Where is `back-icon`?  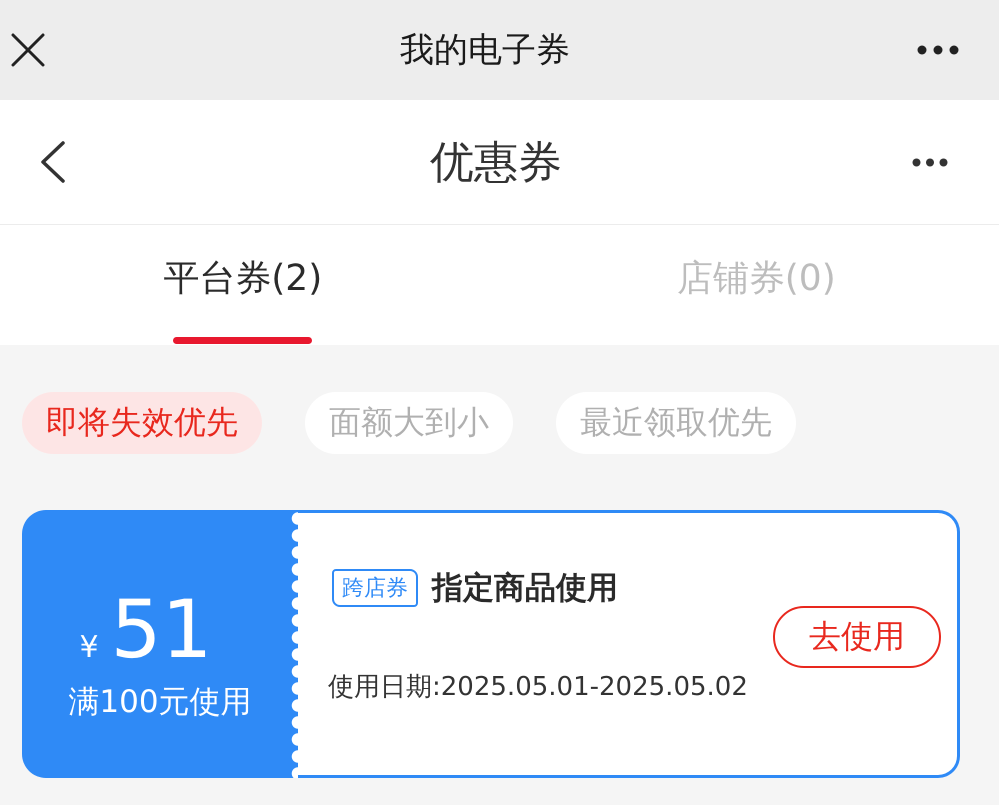
back-icon is located at coordinates (53, 162).